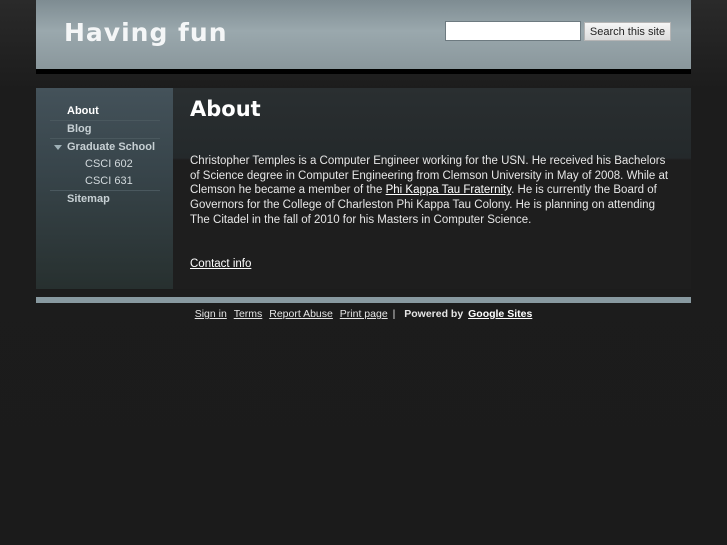 The height and width of the screenshot is (545, 727). Describe the element at coordinates (146, 32) in the screenshot. I see `site-title: Having fun` at that location.